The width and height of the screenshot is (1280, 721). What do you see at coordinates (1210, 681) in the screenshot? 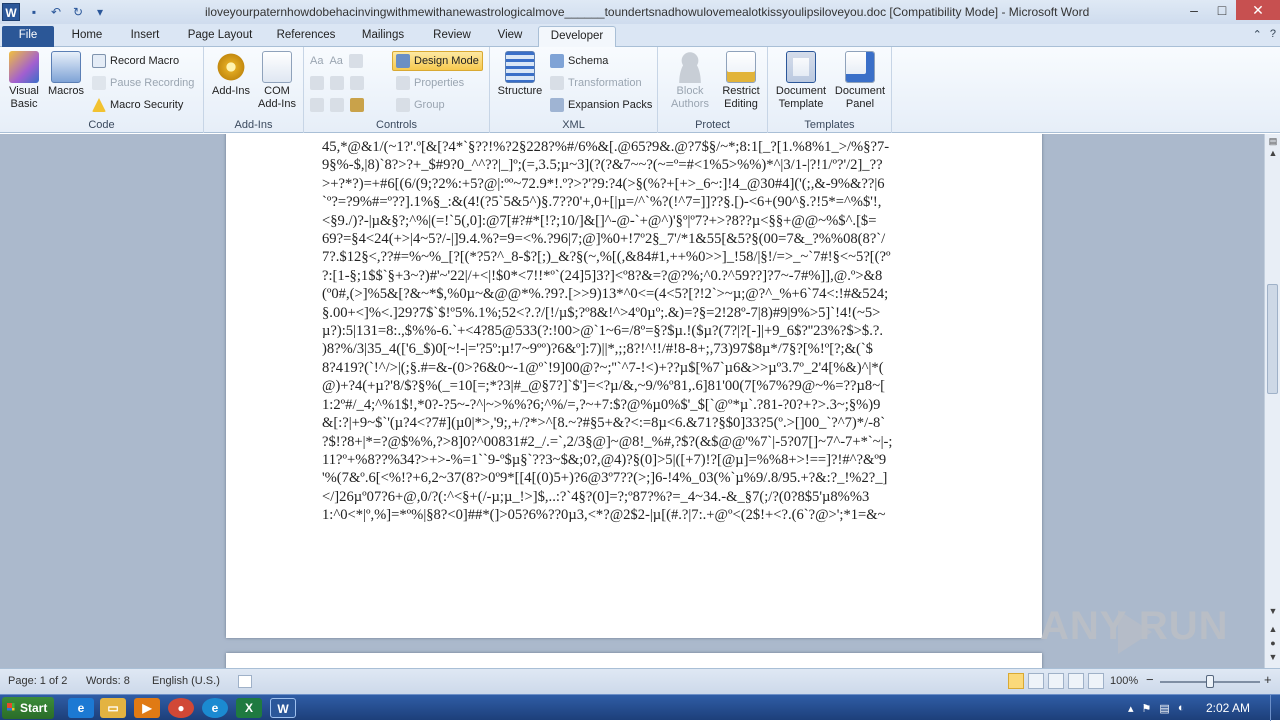
I see `zoom-slider-knob` at bounding box center [1210, 681].